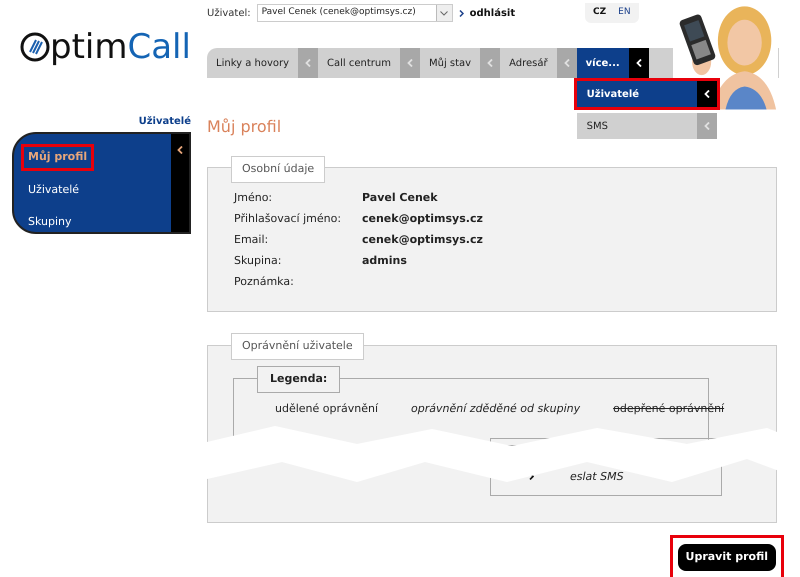  I want to click on sidebar-item: Skupiny, so click(50, 222).